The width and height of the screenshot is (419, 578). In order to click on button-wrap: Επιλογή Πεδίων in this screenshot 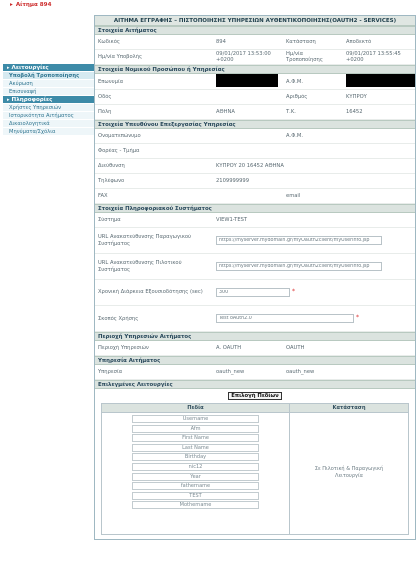, I will do `click(255, 397)`.